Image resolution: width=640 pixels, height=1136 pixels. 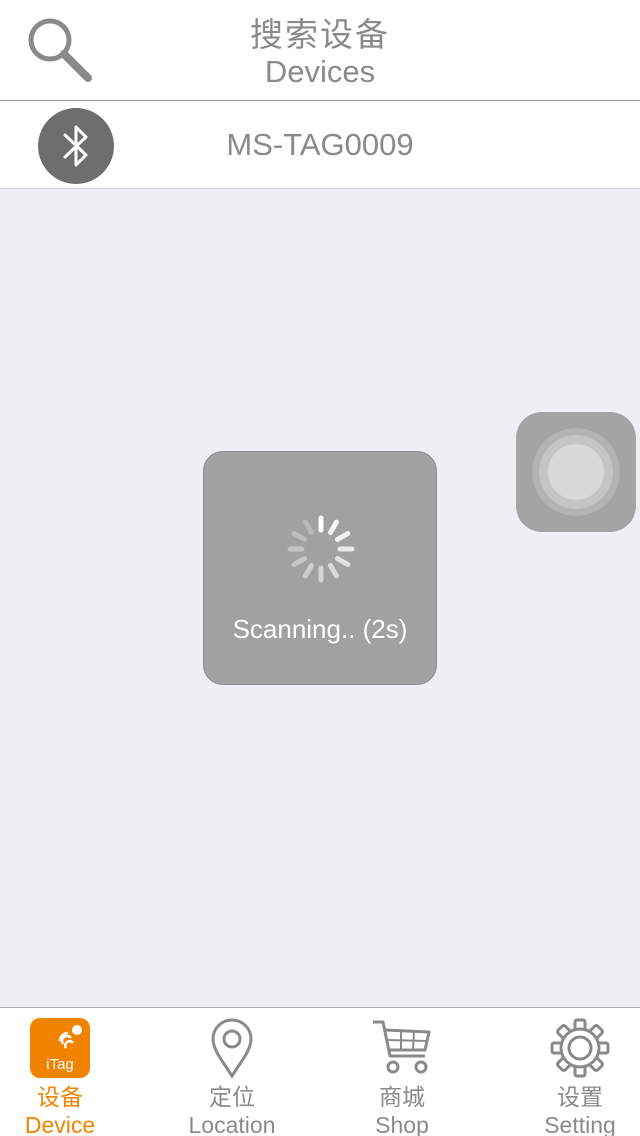 I want to click on nav-header: 搜索设备 Devices, so click(x=320, y=50).